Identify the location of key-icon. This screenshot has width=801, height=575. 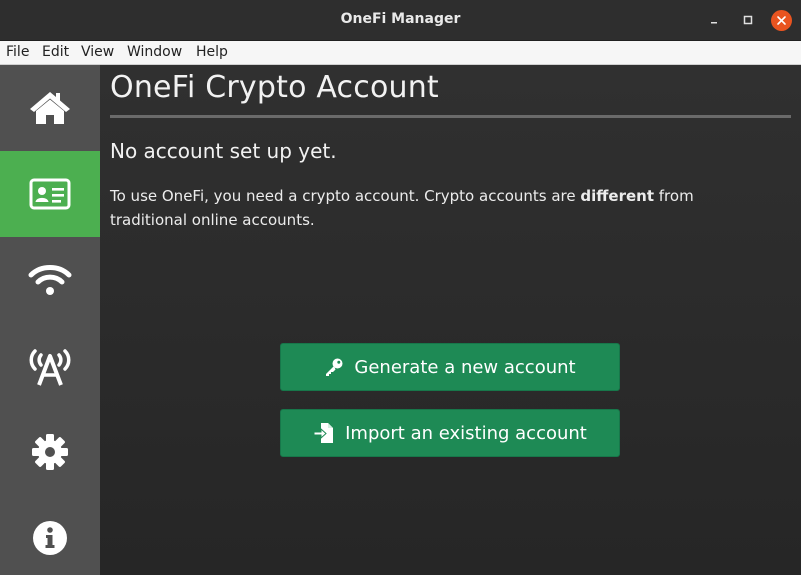
(334, 367).